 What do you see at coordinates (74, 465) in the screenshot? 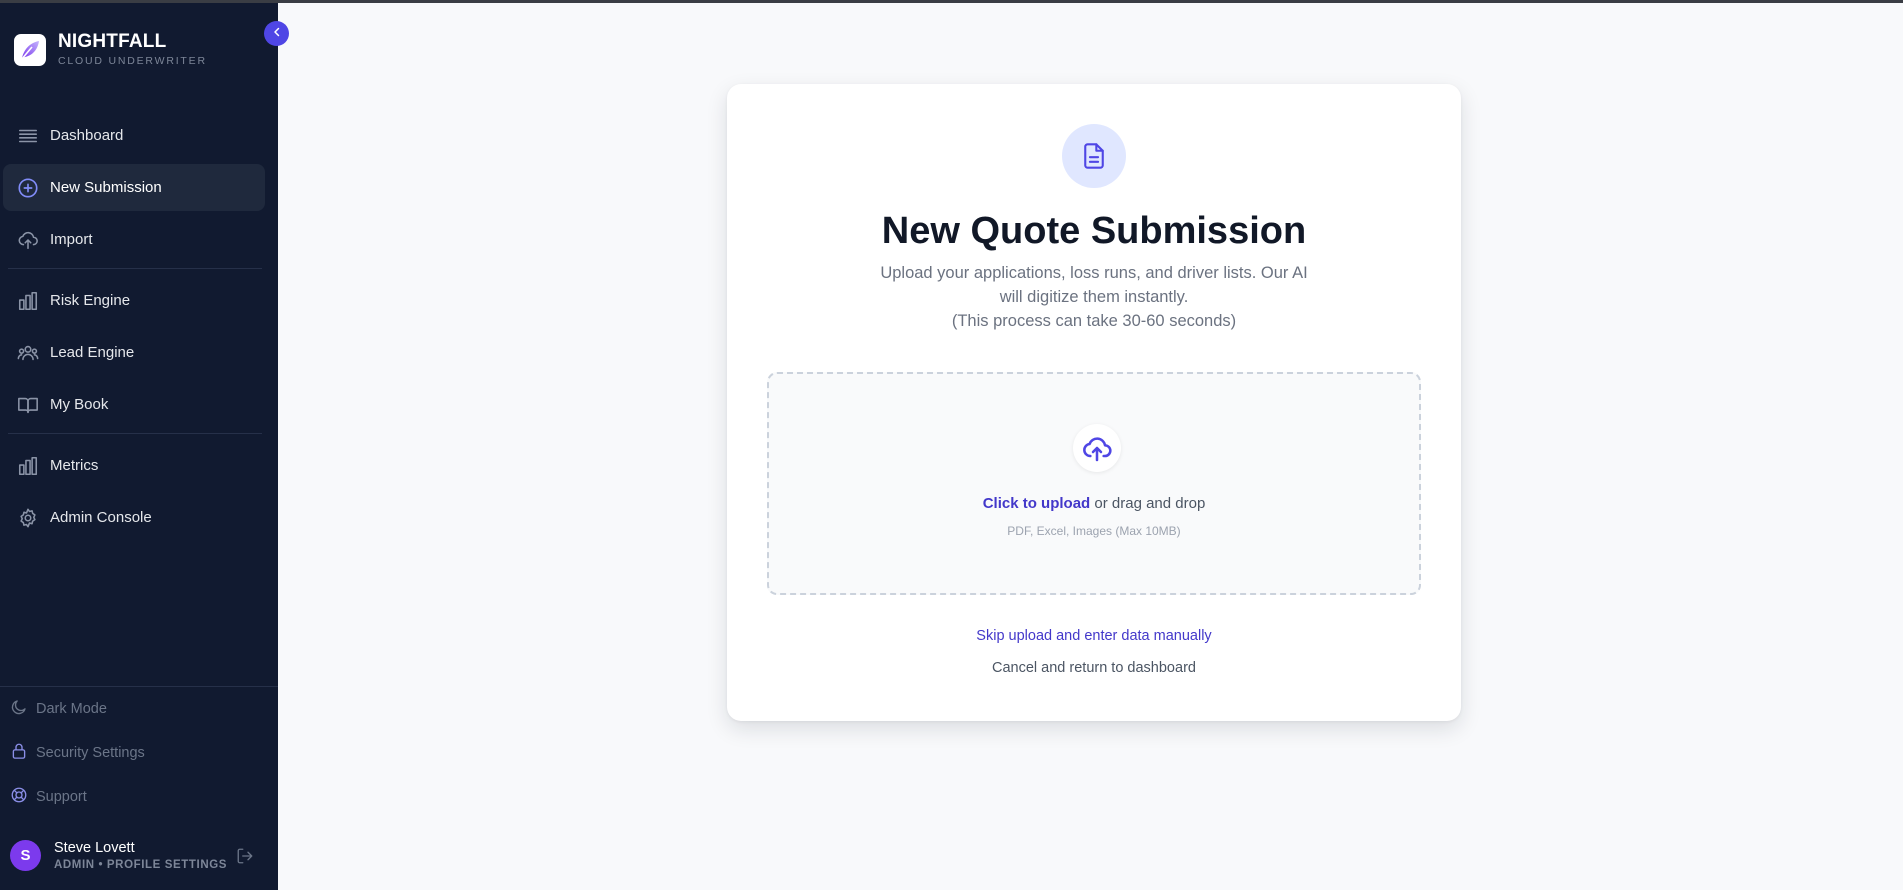
I see `sidebar-item-label: Metrics` at bounding box center [74, 465].